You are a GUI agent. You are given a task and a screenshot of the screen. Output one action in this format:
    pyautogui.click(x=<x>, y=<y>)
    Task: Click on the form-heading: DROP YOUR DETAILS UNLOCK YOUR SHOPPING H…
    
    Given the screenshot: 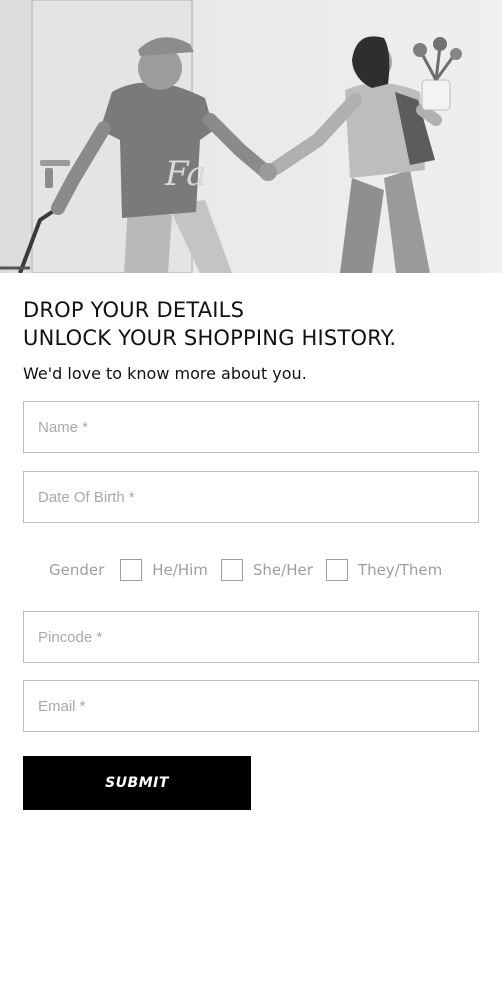 What is the action you would take?
    pyautogui.click(x=253, y=324)
    